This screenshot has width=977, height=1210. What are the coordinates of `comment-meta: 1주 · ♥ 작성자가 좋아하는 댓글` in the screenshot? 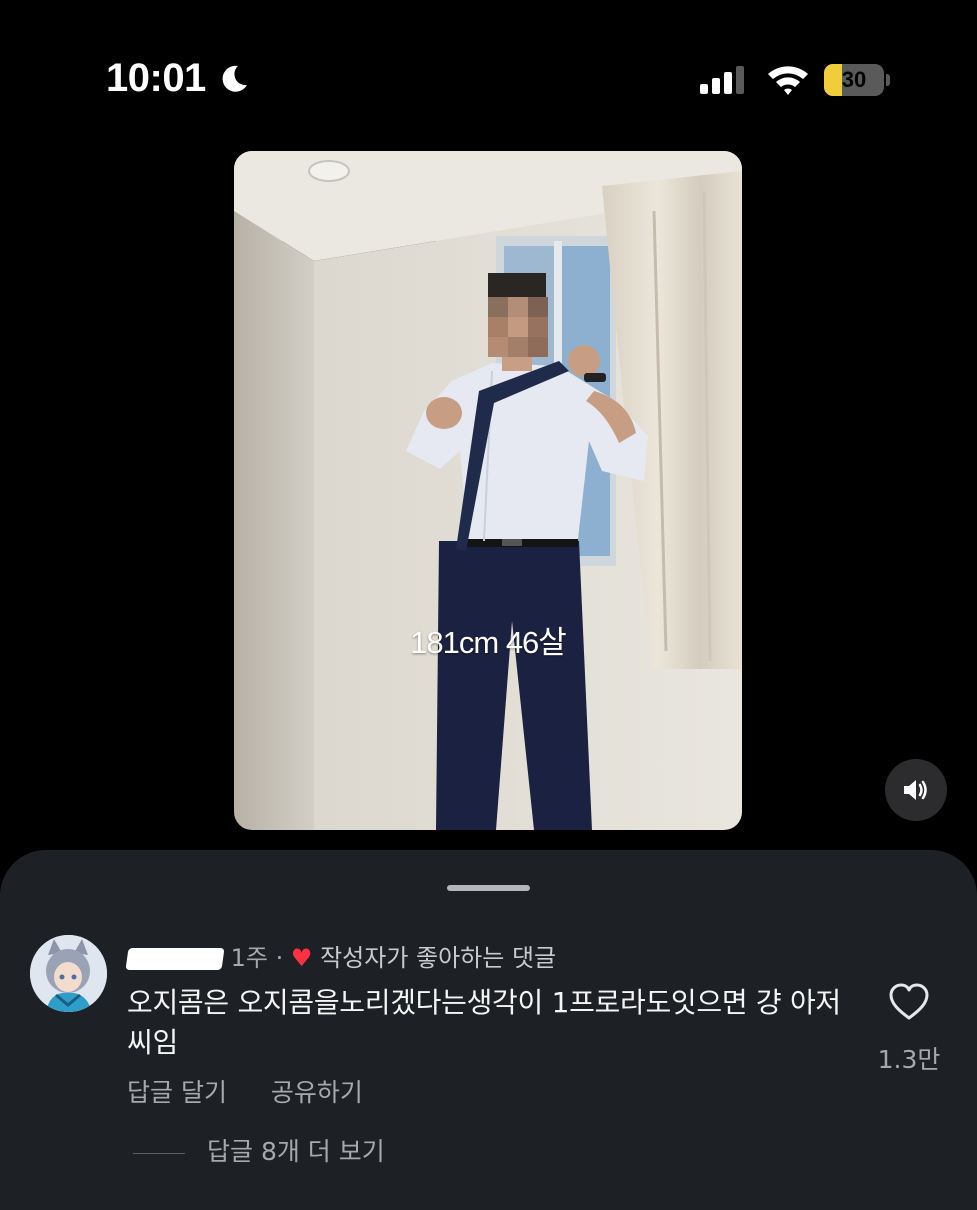 It's located at (341, 955).